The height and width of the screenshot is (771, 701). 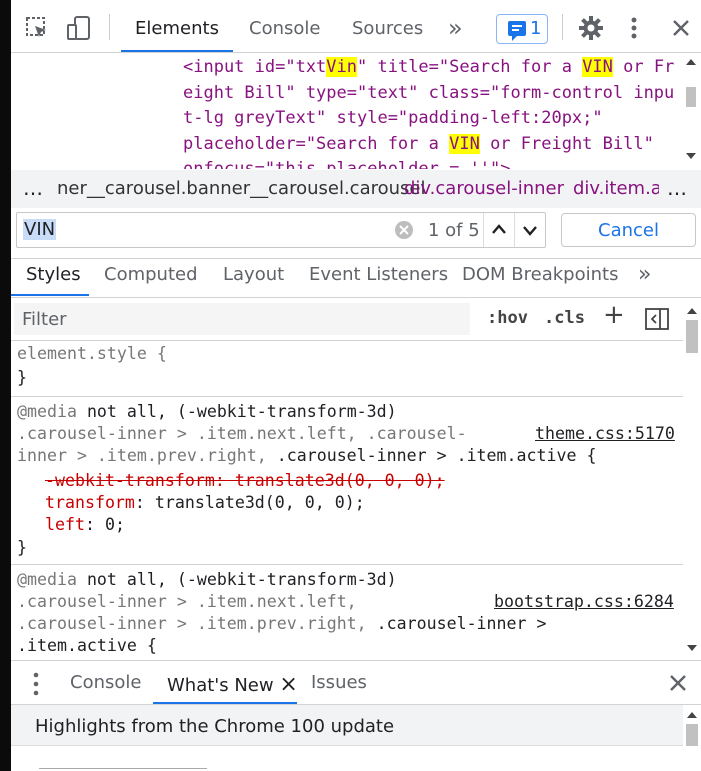 What do you see at coordinates (591, 28) in the screenshot?
I see `settings-gear-icon` at bounding box center [591, 28].